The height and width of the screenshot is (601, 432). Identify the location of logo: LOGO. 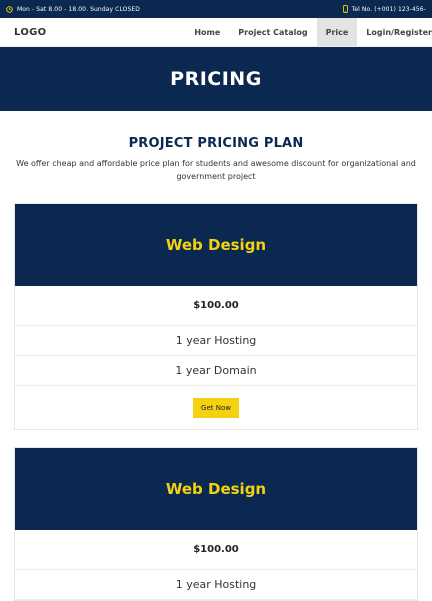
(23, 32).